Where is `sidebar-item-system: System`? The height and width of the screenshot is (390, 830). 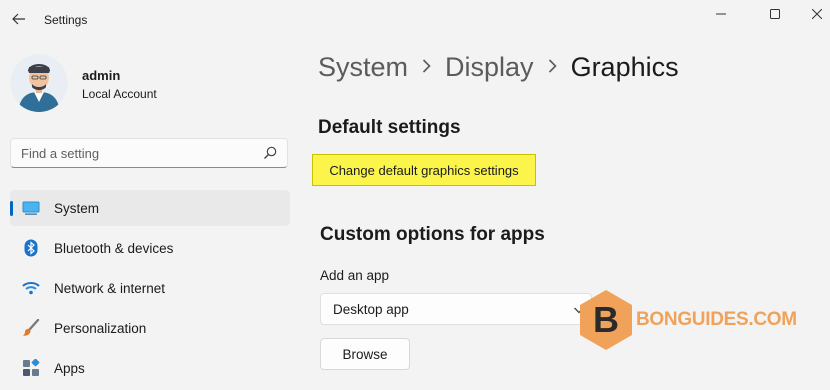
sidebar-item-system: System is located at coordinates (150, 208).